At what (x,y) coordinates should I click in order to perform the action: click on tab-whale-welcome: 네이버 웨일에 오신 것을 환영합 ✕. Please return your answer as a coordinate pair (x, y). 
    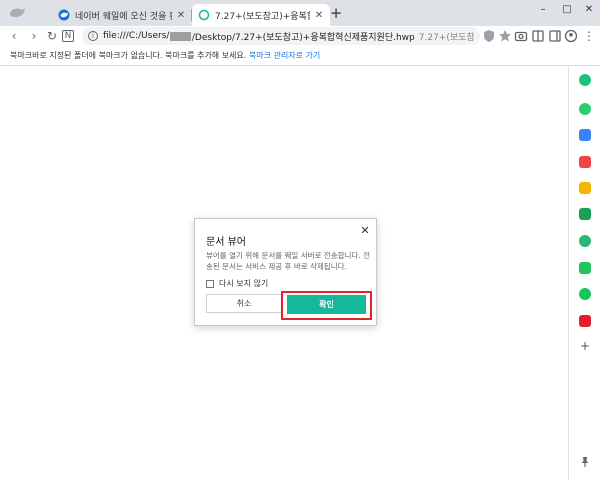
    Looking at the image, I should click on (122, 15).